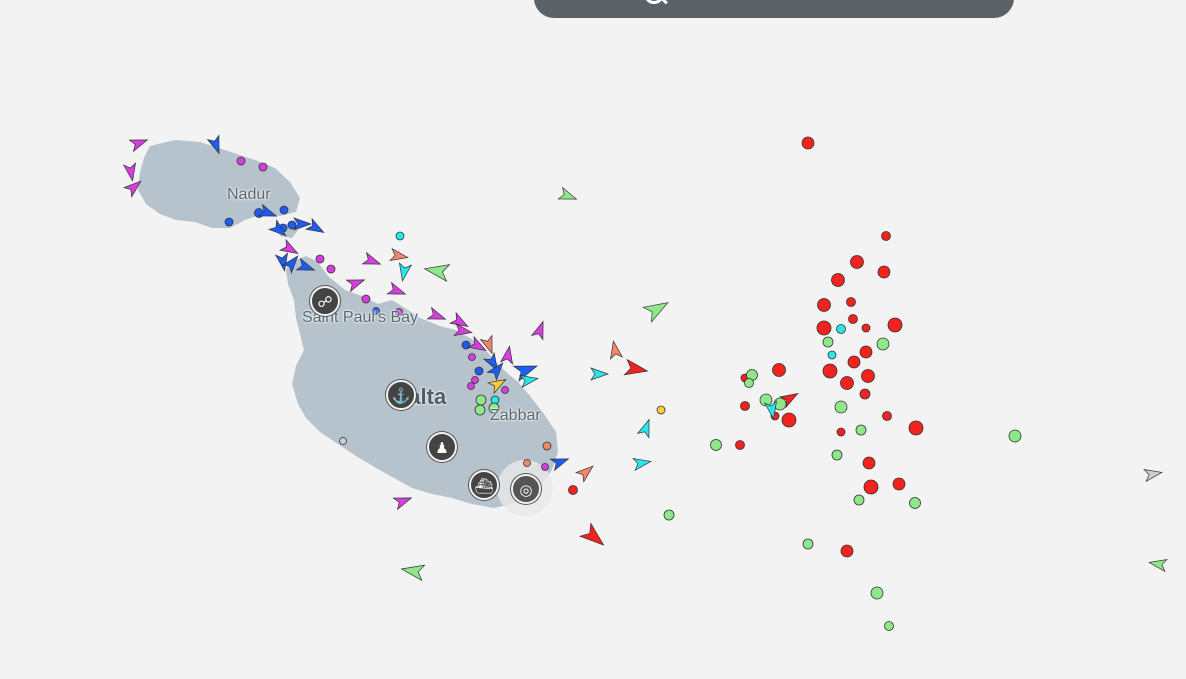 The width and height of the screenshot is (1186, 679). Describe the element at coordinates (774, 9) in the screenshot. I see `search-bar` at that location.